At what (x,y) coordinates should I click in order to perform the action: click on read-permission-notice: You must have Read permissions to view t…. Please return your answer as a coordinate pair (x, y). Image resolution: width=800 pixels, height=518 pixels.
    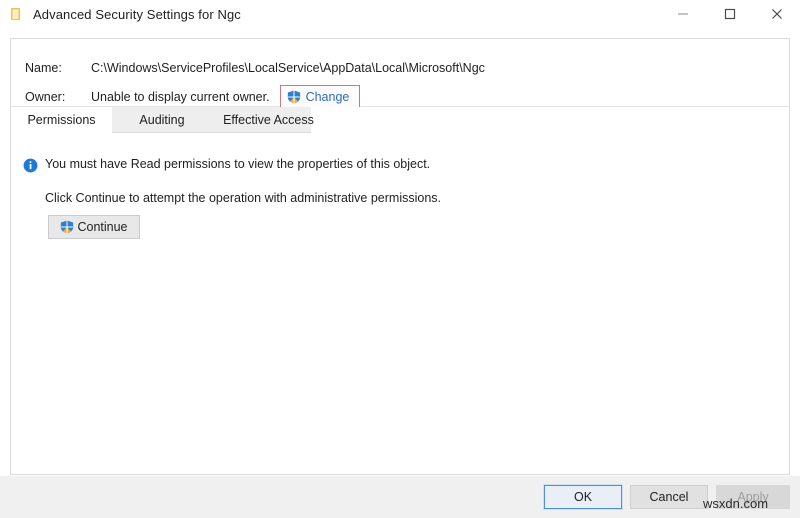
    Looking at the image, I should click on (226, 165).